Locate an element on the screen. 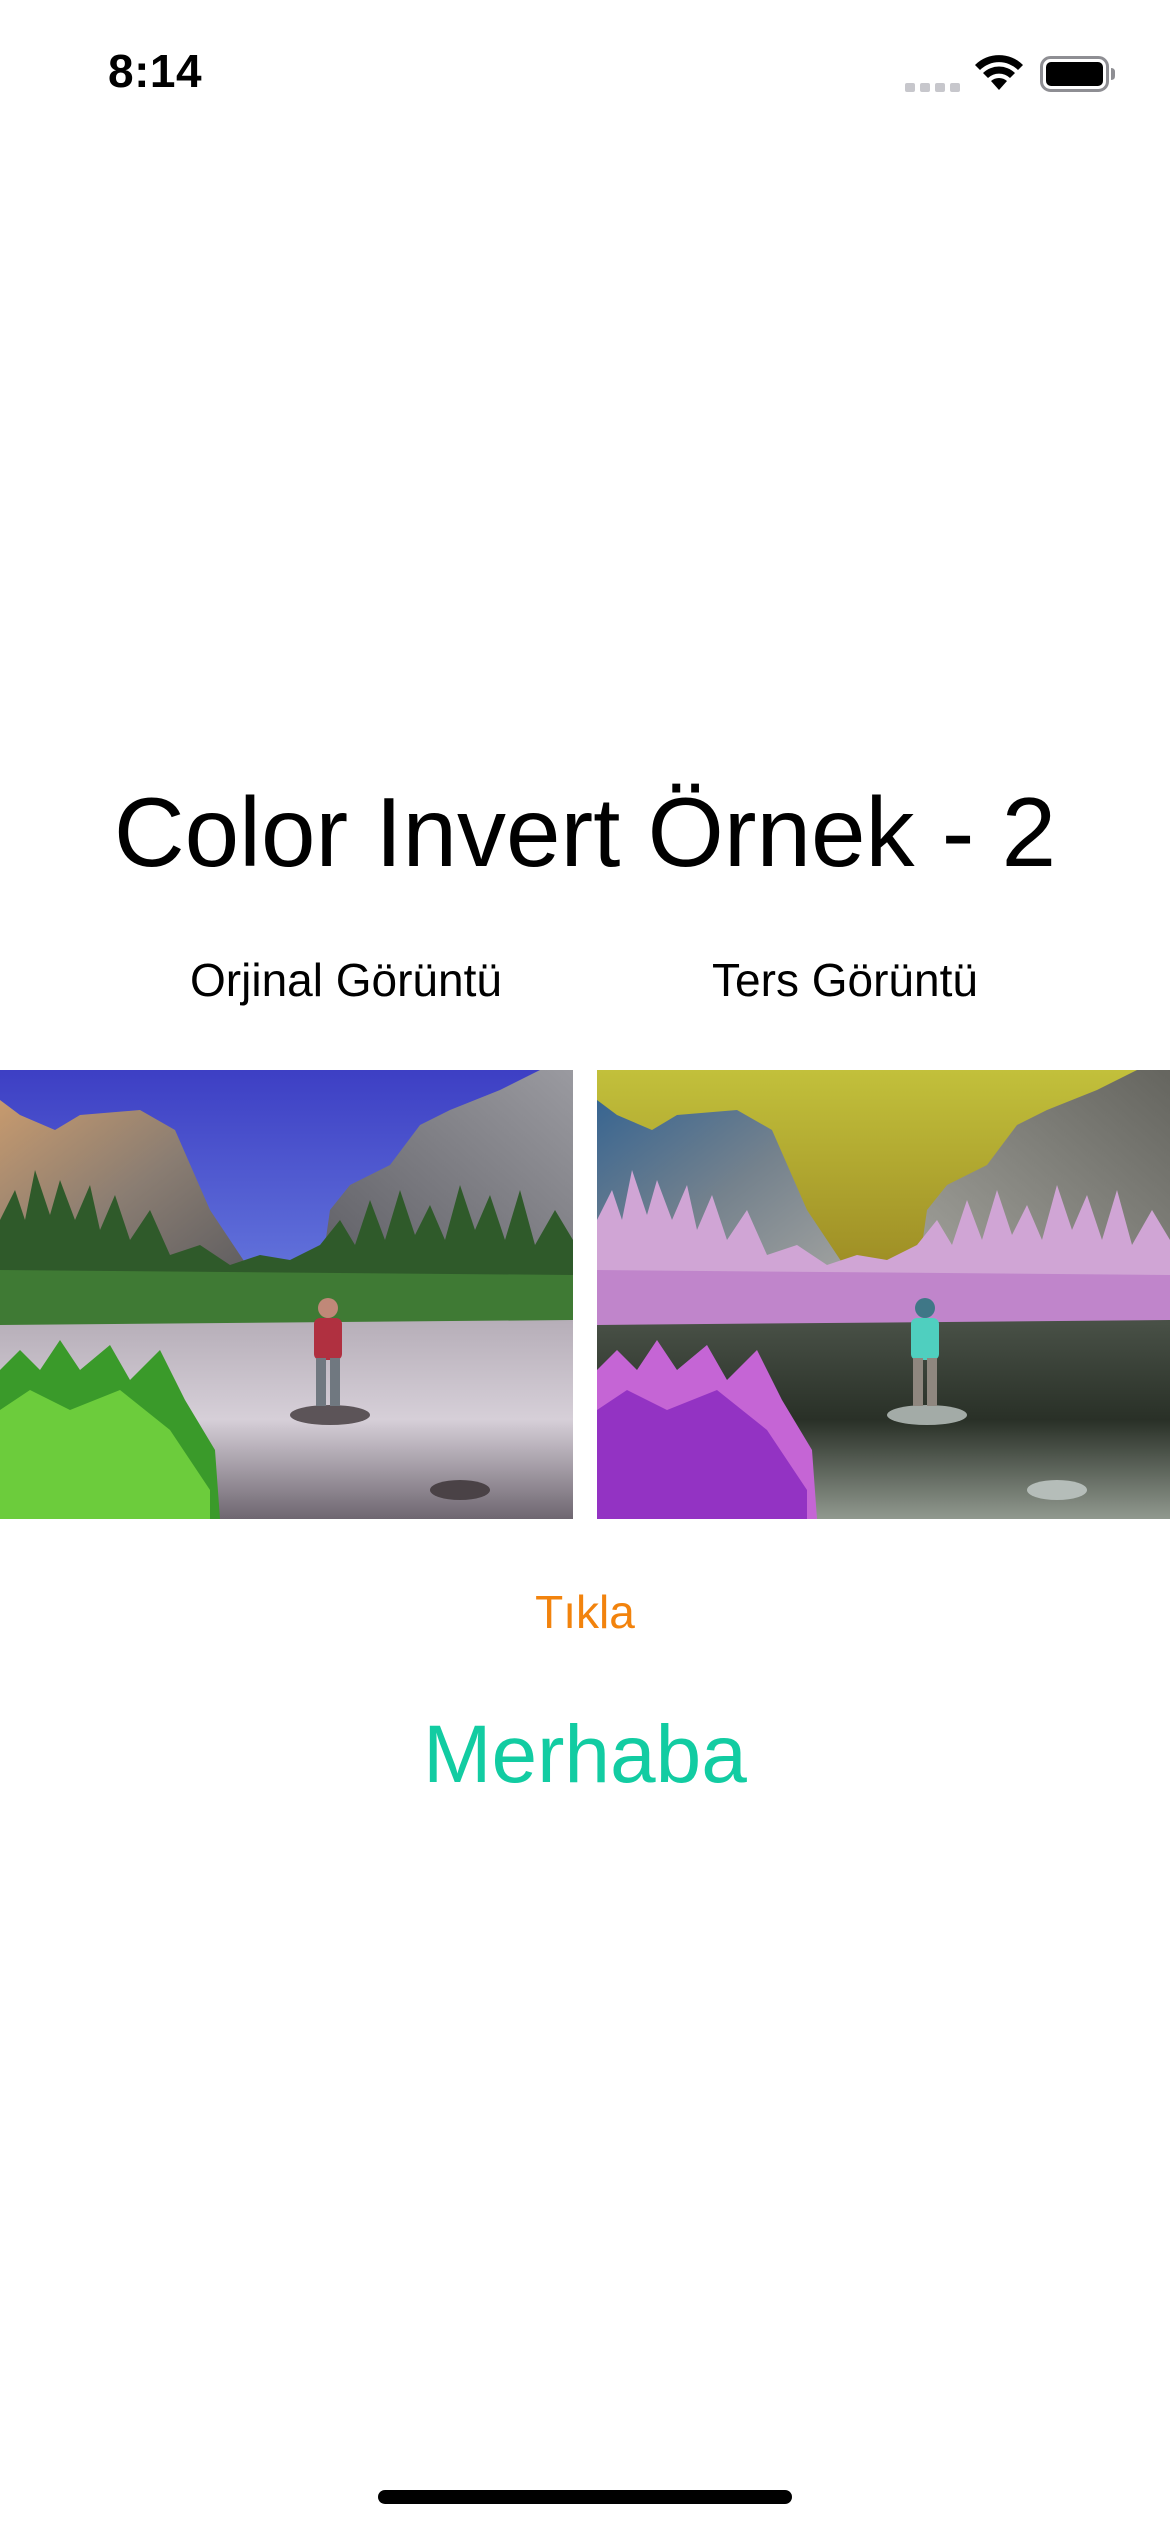 The width and height of the screenshot is (1170, 2532). original-image is located at coordinates (286, 1294).